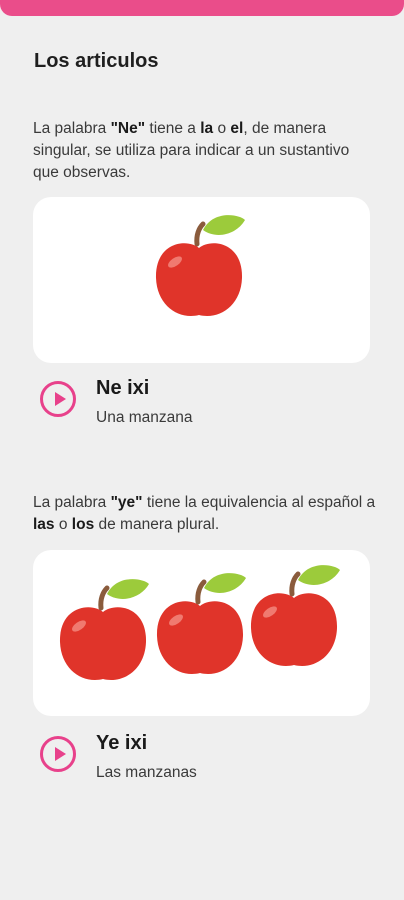  I want to click on section1-article-1: la, so click(207, 128).